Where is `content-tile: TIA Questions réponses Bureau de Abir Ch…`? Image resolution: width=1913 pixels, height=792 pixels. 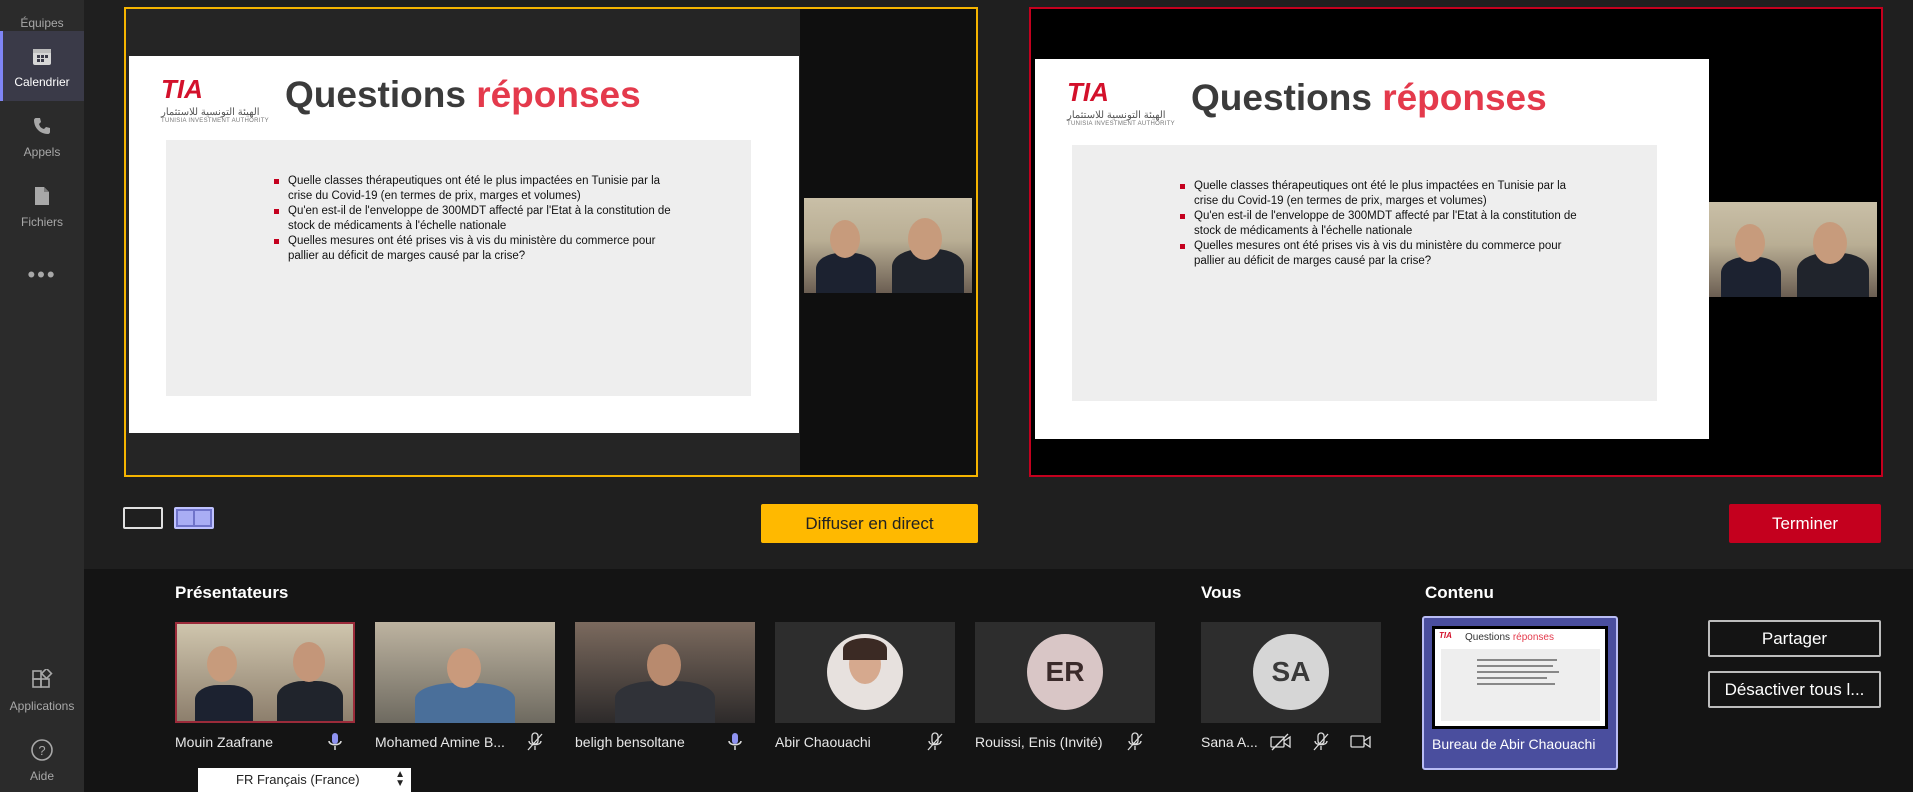 content-tile: TIA Questions réponses Bureau de Abir Ch… is located at coordinates (1520, 693).